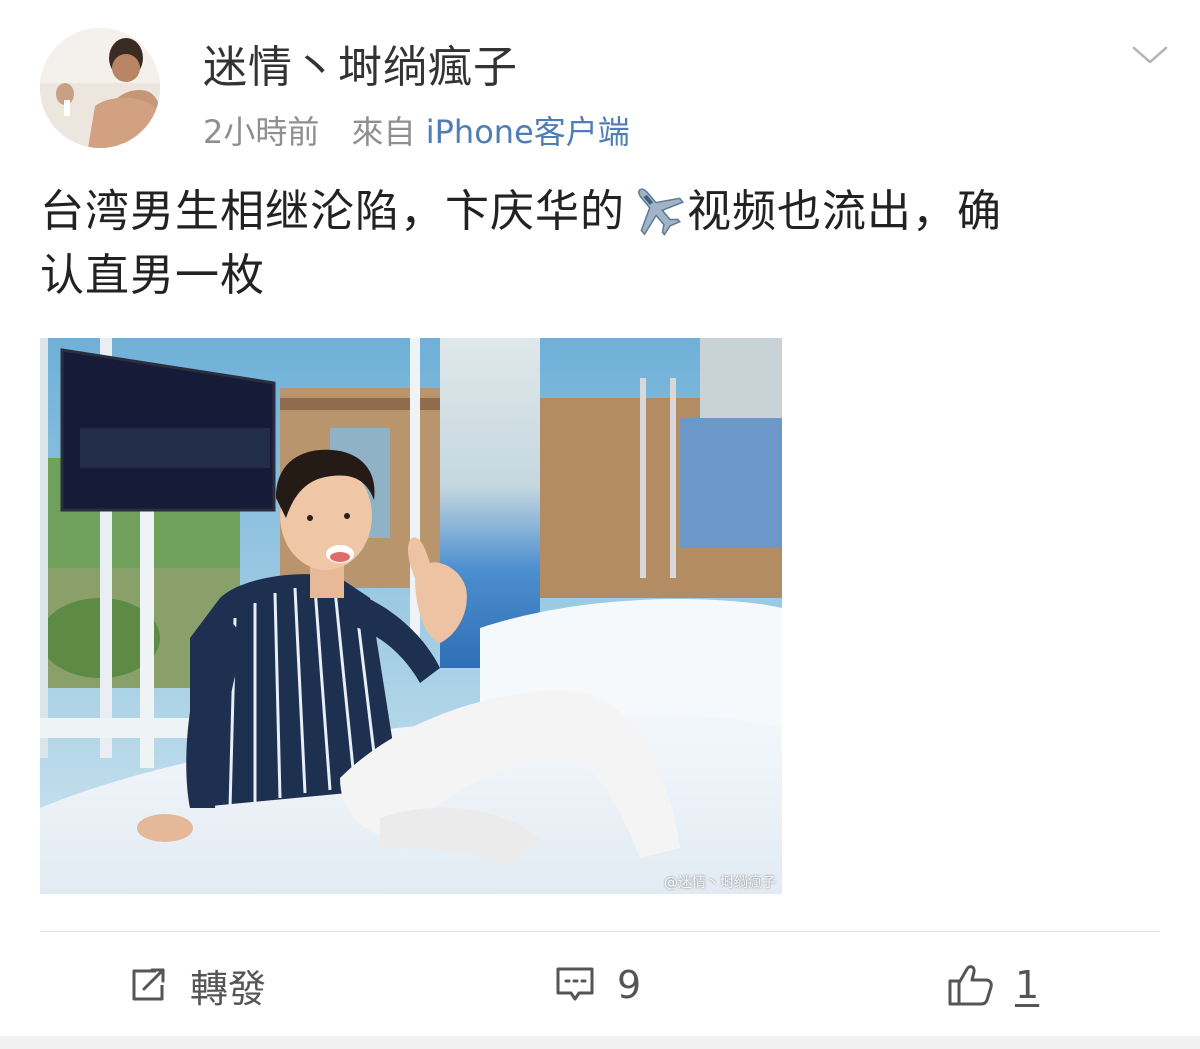 This screenshot has height=1049, width=1200. I want to click on author-avatar, so click(100, 88).